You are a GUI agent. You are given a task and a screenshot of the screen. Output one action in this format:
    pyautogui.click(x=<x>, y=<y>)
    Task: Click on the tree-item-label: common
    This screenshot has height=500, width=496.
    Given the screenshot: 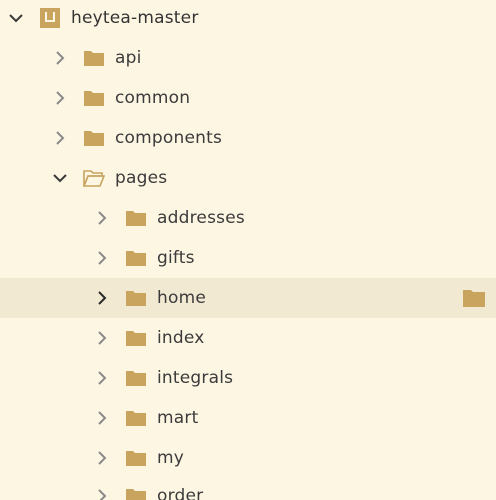 What is the action you would take?
    pyautogui.click(x=153, y=98)
    